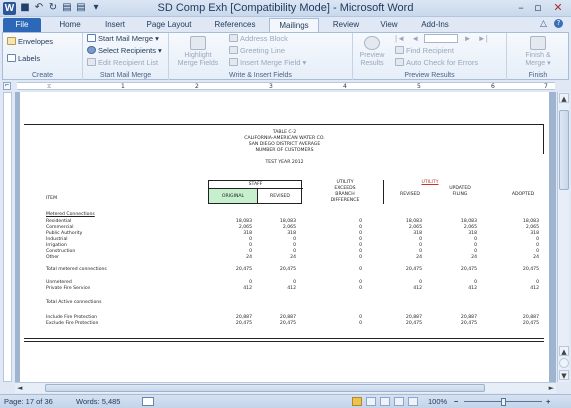 The height and width of the screenshot is (408, 571). Describe the element at coordinates (538, 43) in the screenshot. I see `finish-merge-icon` at that location.